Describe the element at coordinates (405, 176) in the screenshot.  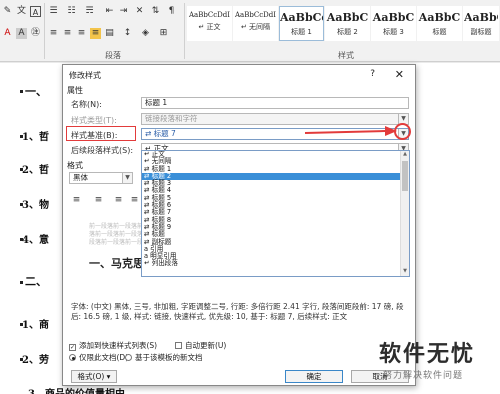
I see `scroll-thumb` at that location.